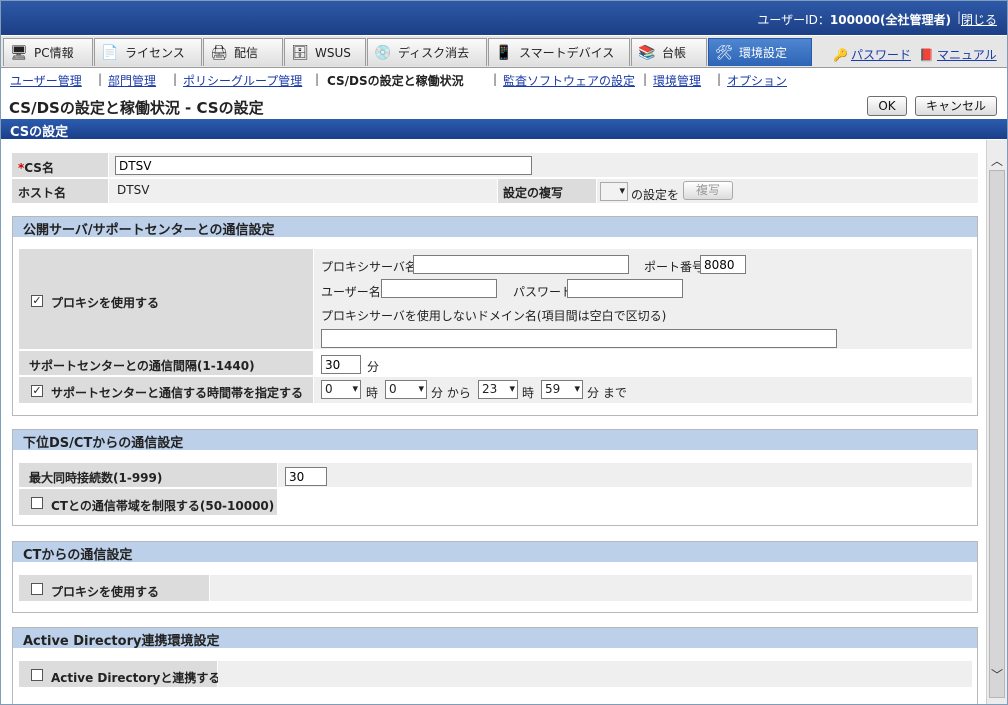  Describe the element at coordinates (569, 80) in the screenshot. I see `subnav-monitor-software: 監査ソフトウェアの設定` at that location.